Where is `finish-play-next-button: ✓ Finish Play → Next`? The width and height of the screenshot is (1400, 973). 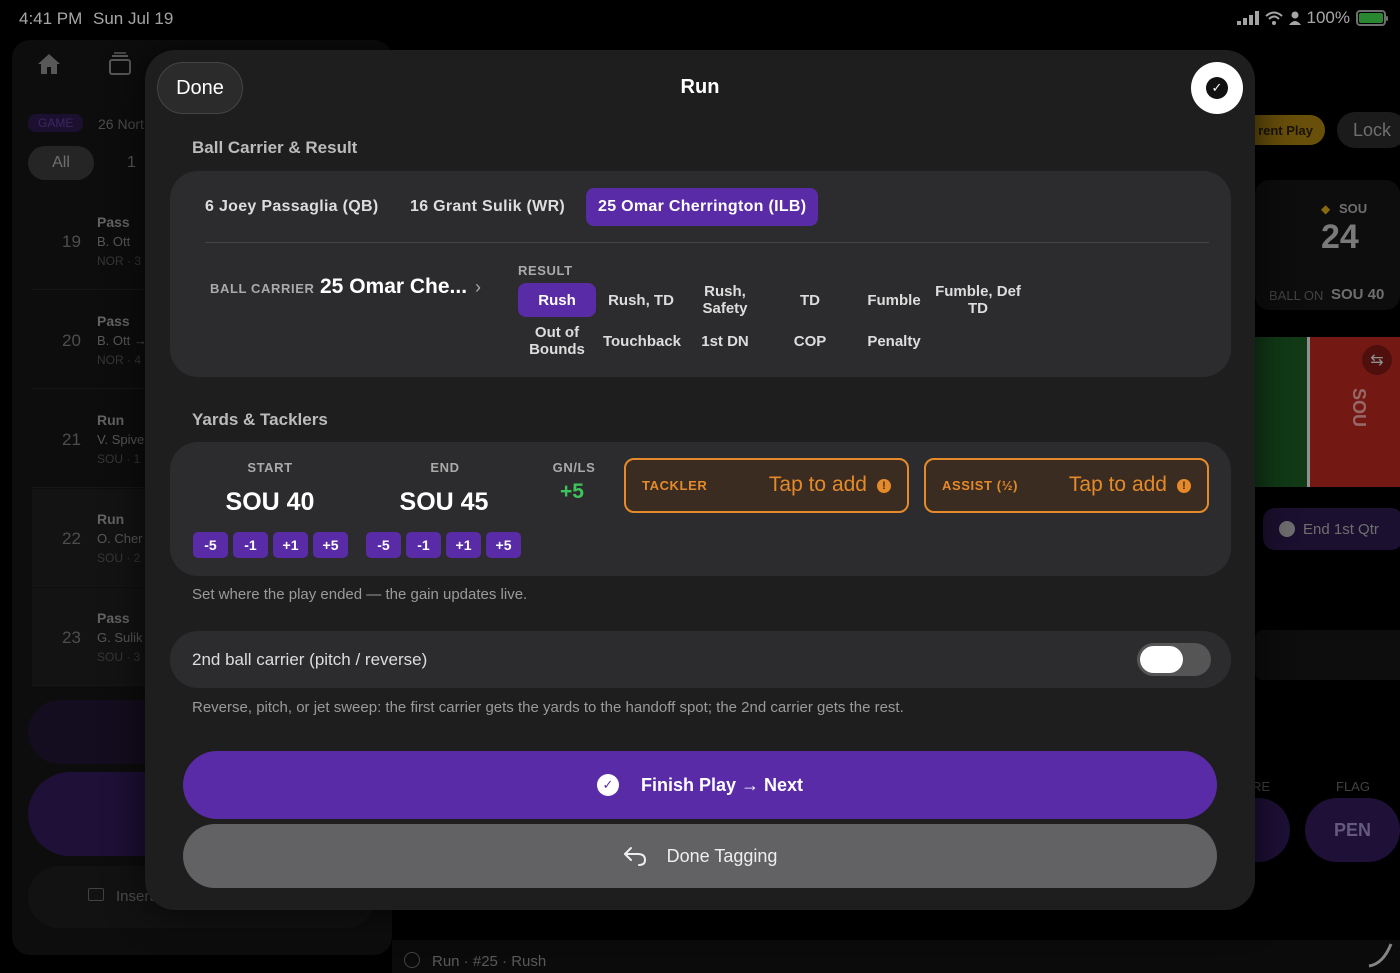 finish-play-next-button: ✓ Finish Play → Next is located at coordinates (700, 785).